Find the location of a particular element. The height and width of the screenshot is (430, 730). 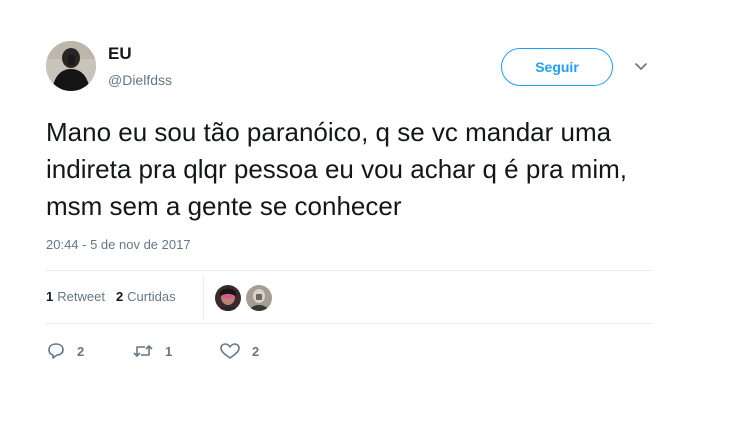

tweet-stats: 1 Retweet 2 Curtidas is located at coordinates (111, 296).